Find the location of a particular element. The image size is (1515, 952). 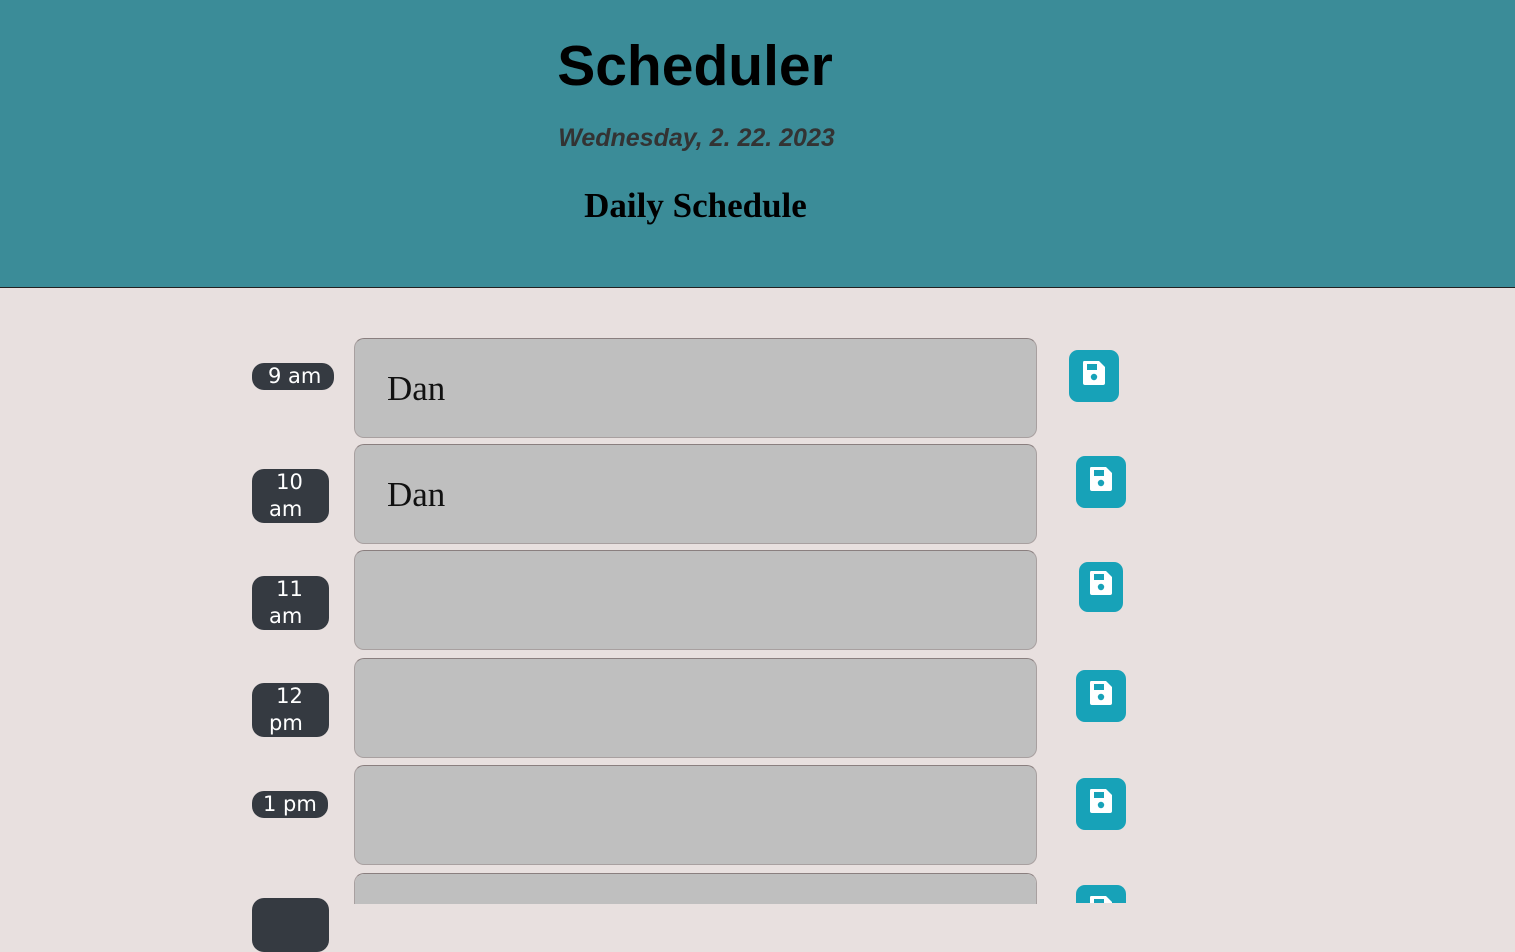

hour-label: 11 am is located at coordinates (290, 603).